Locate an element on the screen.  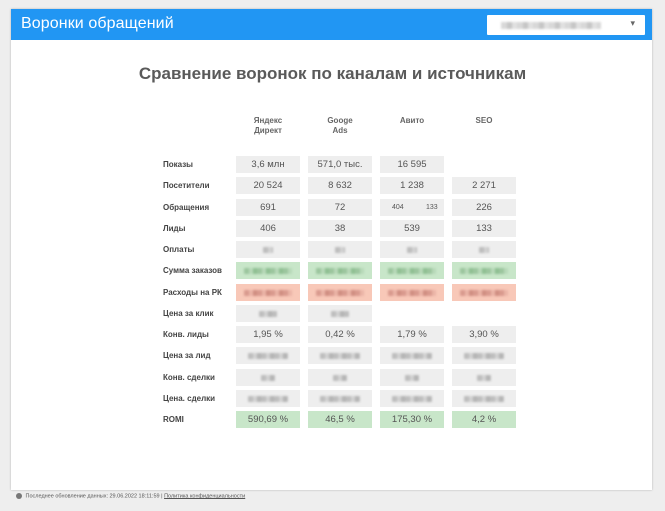
table-cell: 404 133 is located at coordinates (412, 207).